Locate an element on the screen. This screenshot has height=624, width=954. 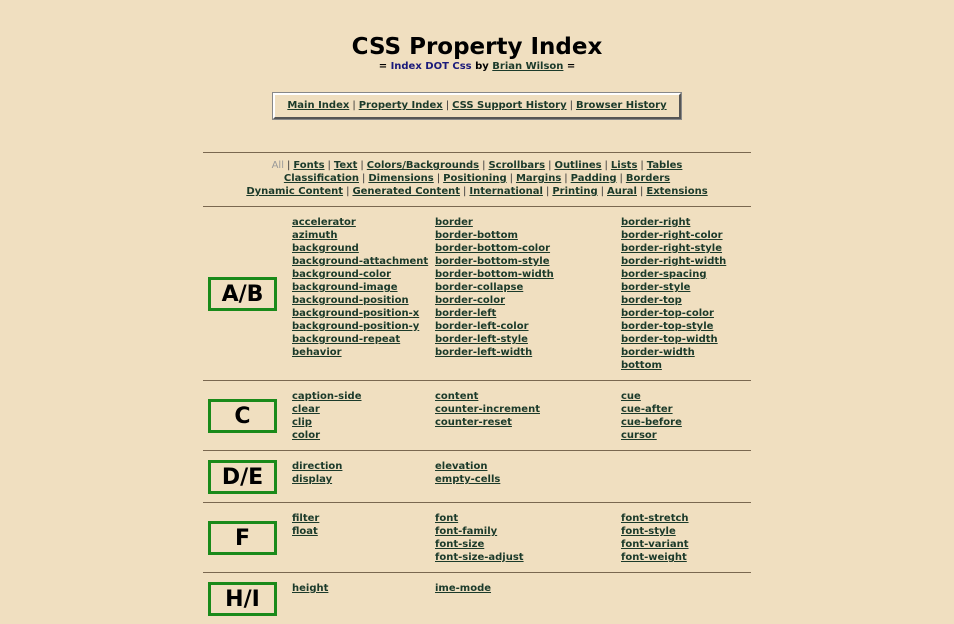
category-link: Classification is located at coordinates (321, 178).